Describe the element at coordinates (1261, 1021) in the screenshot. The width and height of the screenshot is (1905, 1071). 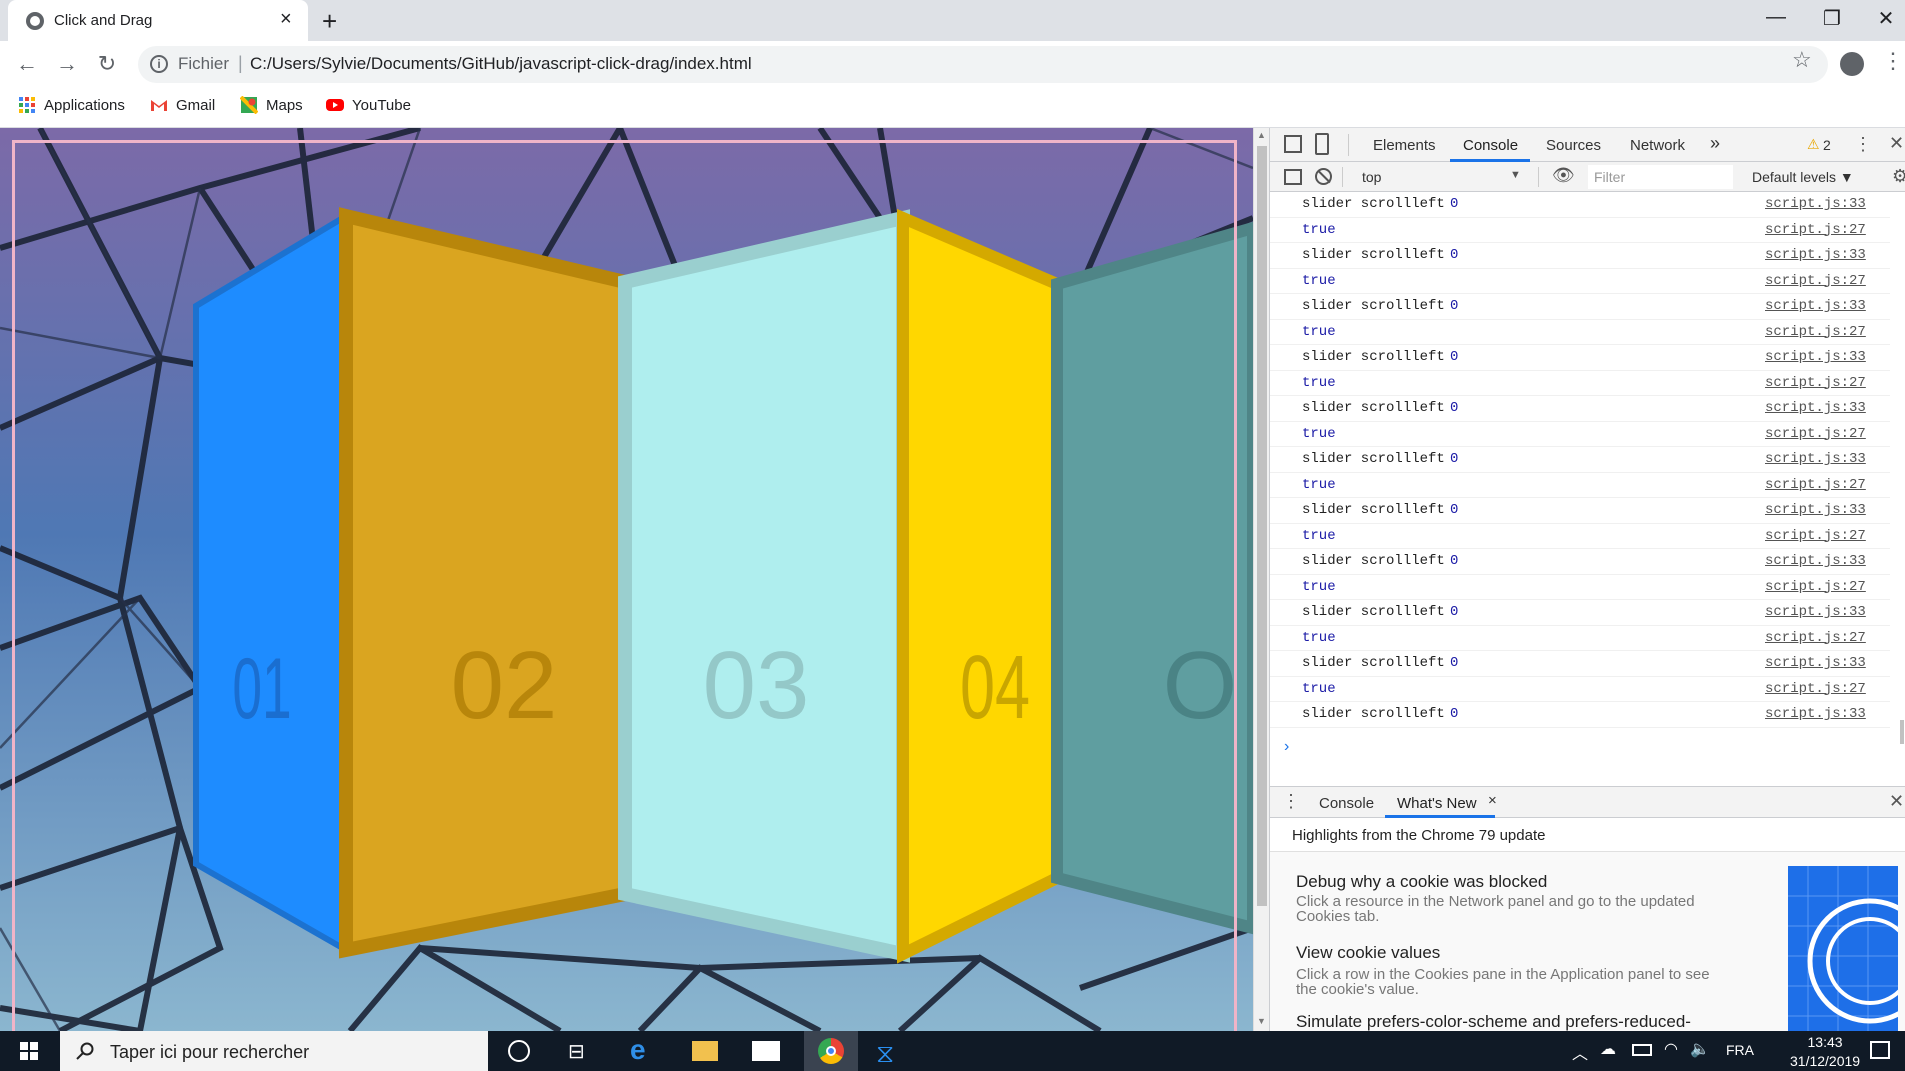
I see `scroll-down-icon: ▼` at that location.